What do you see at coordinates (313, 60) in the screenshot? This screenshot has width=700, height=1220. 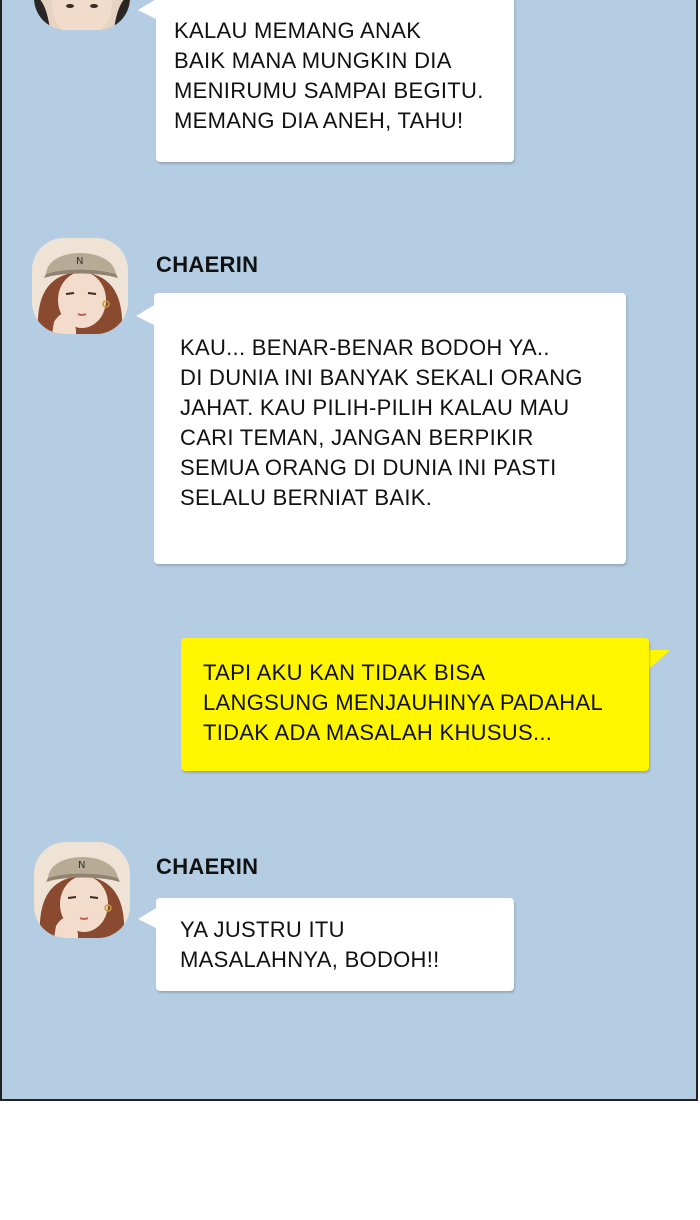 I see `message-line: BAIK MANA MUNGKIN DIA` at bounding box center [313, 60].